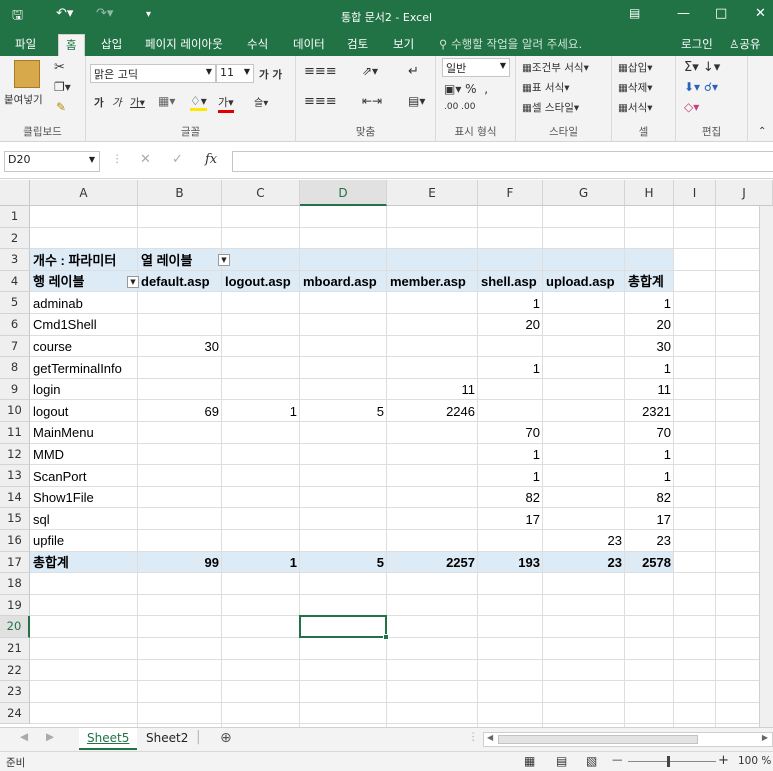 The width and height of the screenshot is (773, 771). I want to click on clear-icon: ◇▾, so click(691, 107).